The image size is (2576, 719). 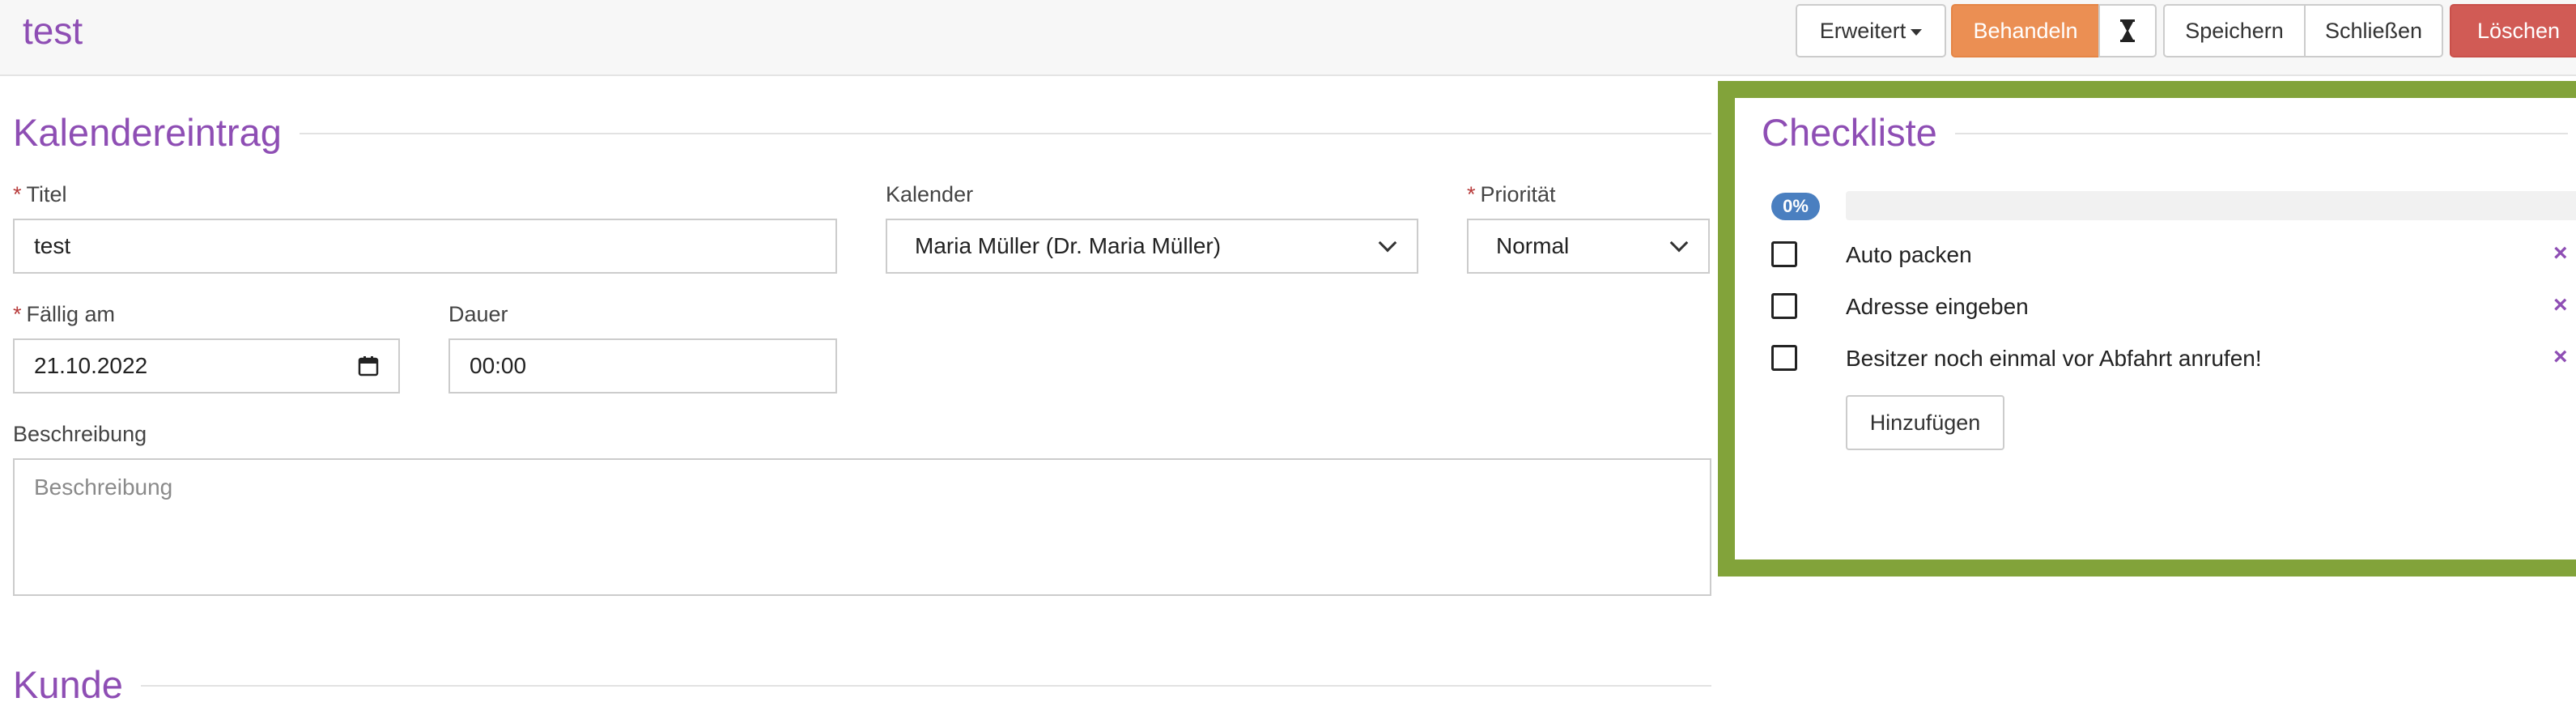 What do you see at coordinates (862, 527) in the screenshot?
I see `beschreibung-textarea` at bounding box center [862, 527].